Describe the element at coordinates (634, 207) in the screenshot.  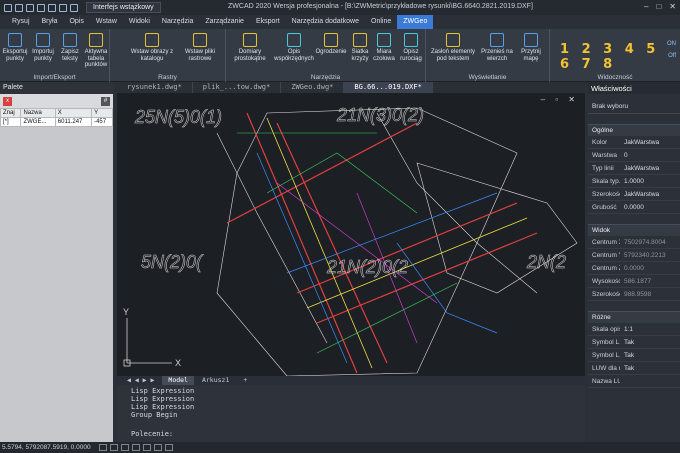
I see `property-row: Grubość 0.0000` at that location.